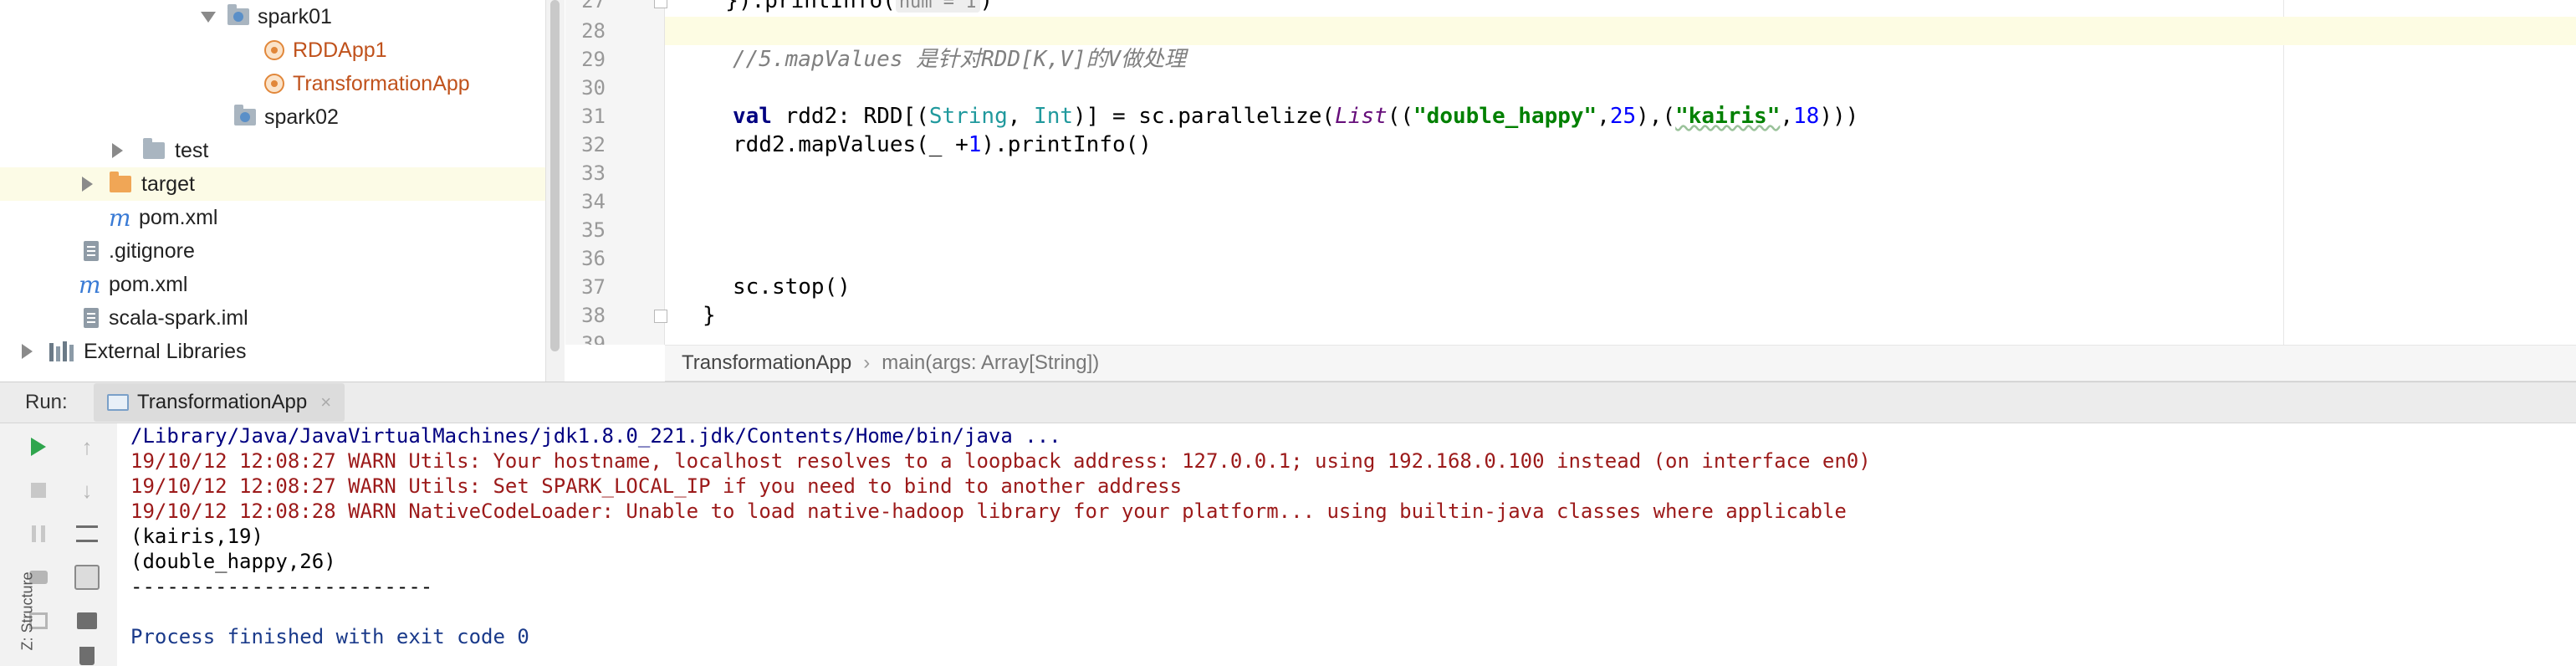 The height and width of the screenshot is (666, 2576). Describe the element at coordinates (593, 287) in the screenshot. I see `line-number: 37` at that location.